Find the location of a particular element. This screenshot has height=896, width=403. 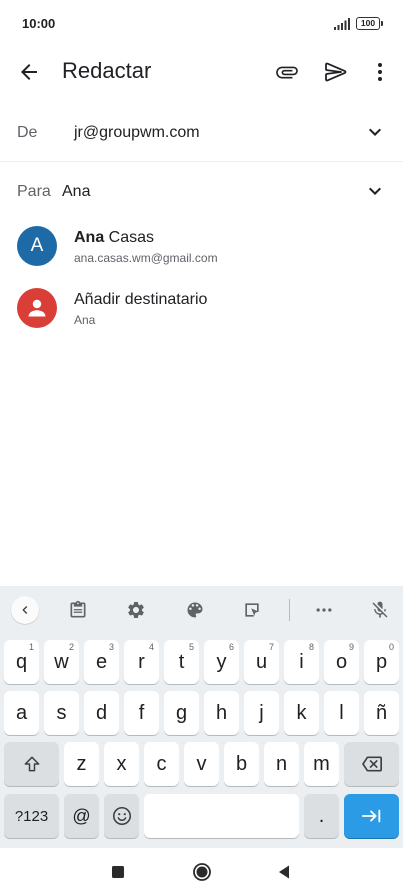

avatar is located at coordinates (37, 308).